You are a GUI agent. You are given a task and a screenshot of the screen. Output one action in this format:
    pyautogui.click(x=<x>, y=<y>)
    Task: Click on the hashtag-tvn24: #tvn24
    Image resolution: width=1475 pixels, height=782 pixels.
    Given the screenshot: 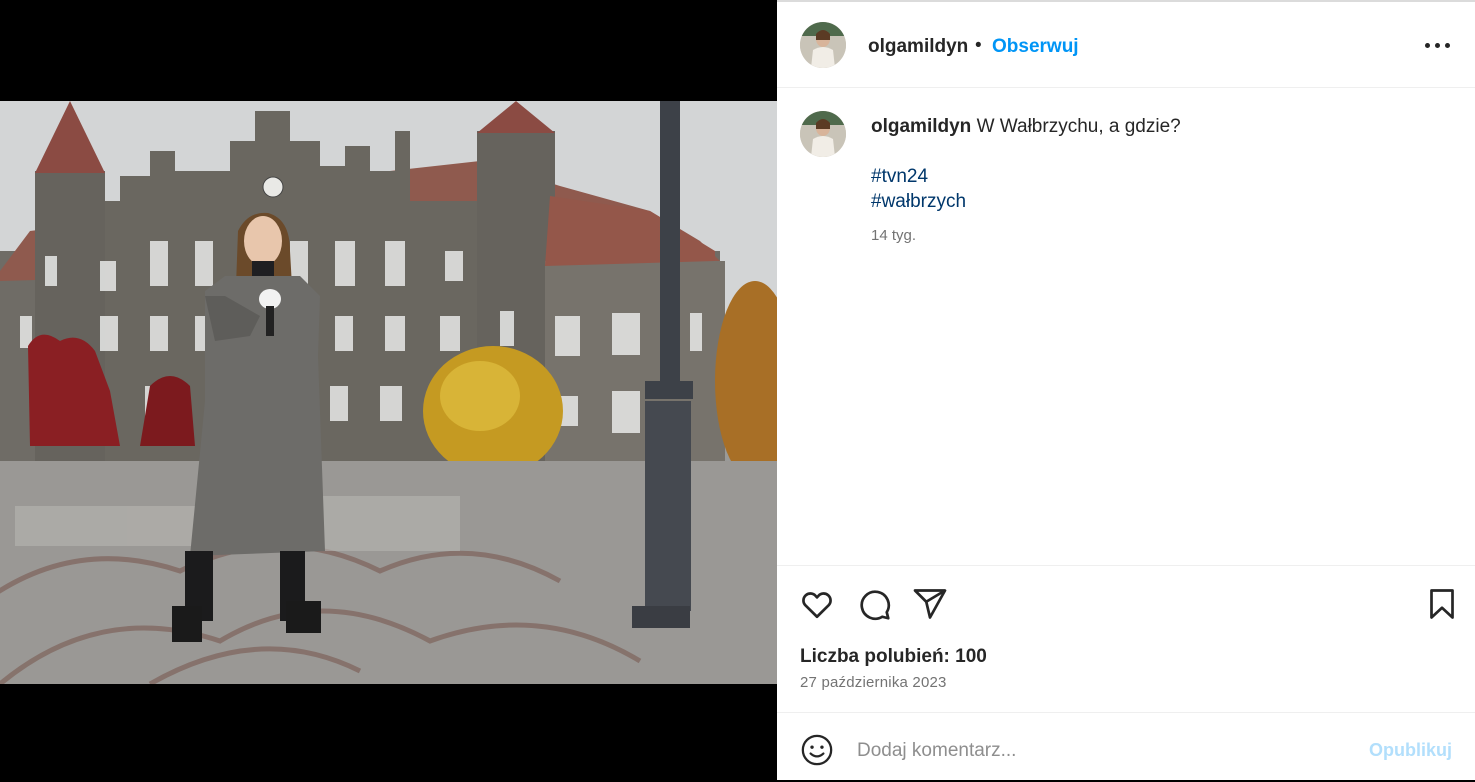 What is the action you would take?
    pyautogui.click(x=899, y=177)
    